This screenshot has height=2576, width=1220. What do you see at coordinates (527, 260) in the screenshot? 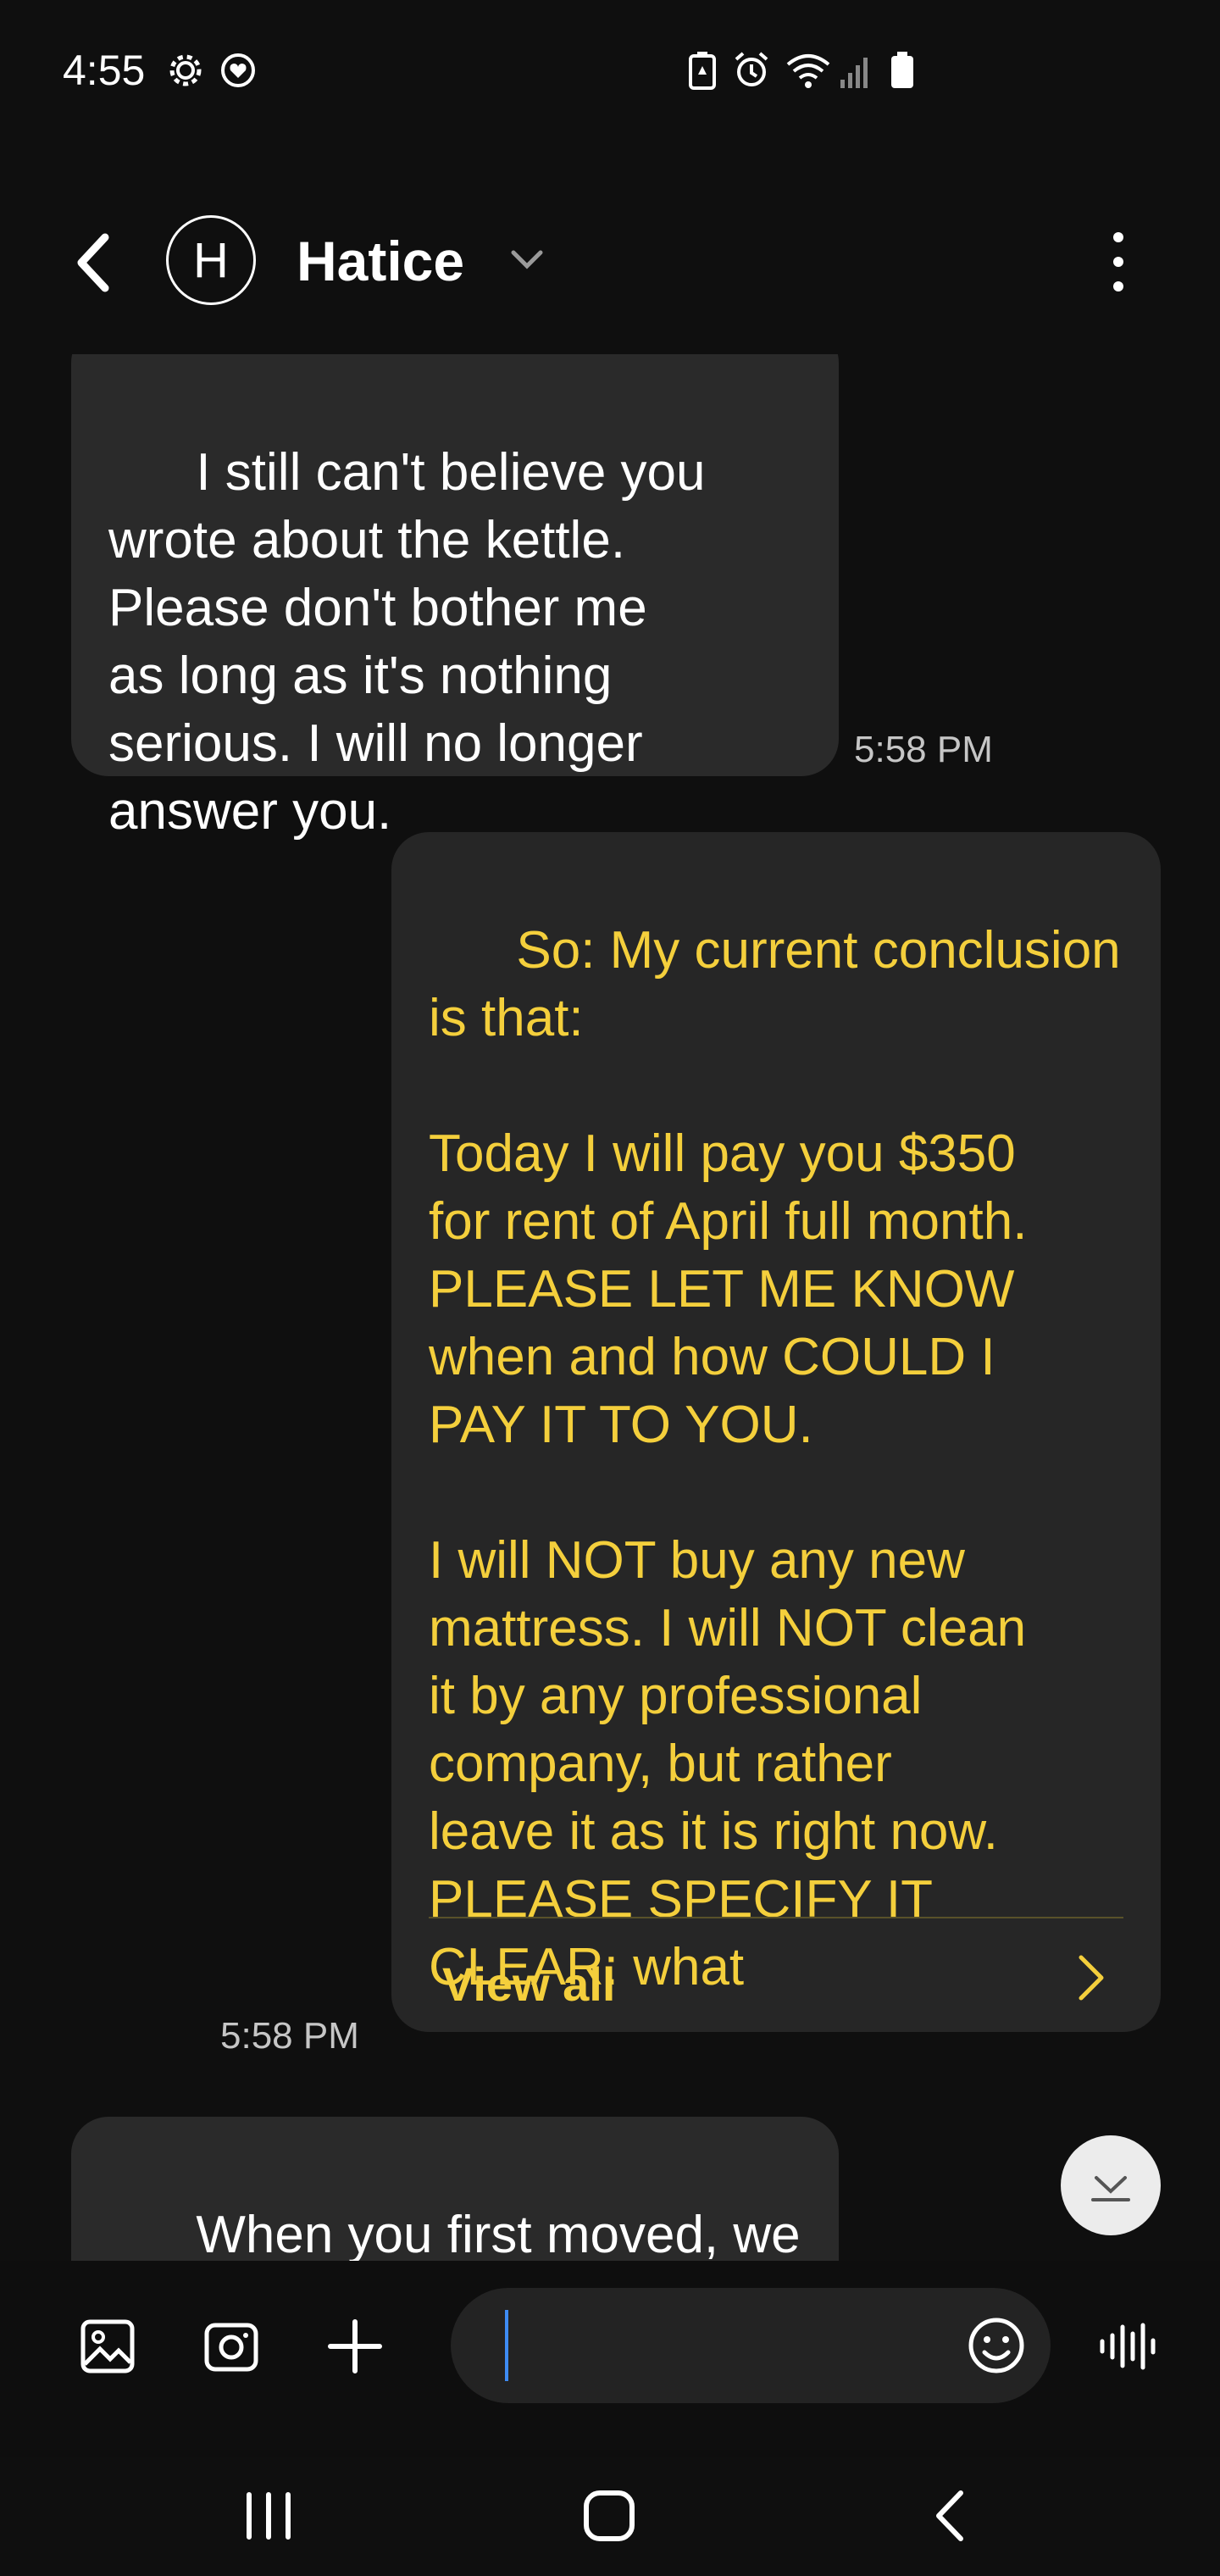
I see `chevron-down-icon` at bounding box center [527, 260].